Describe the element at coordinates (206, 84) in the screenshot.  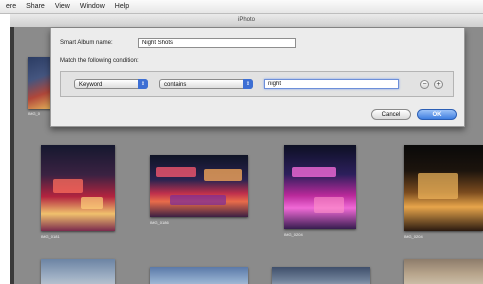
I see `operator-popup: contains ⇕` at that location.